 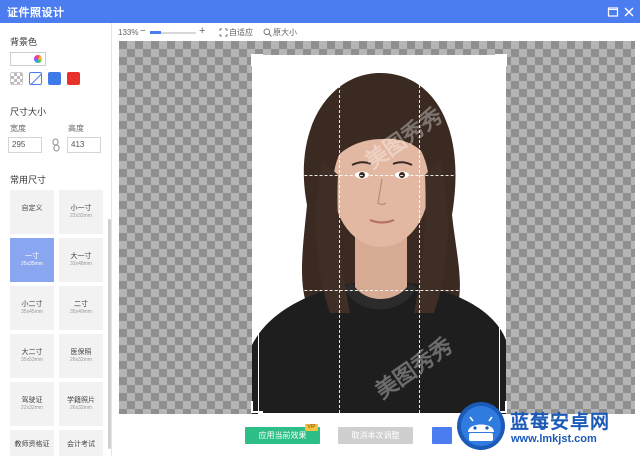 I want to click on swatch-blue, so click(x=54, y=78).